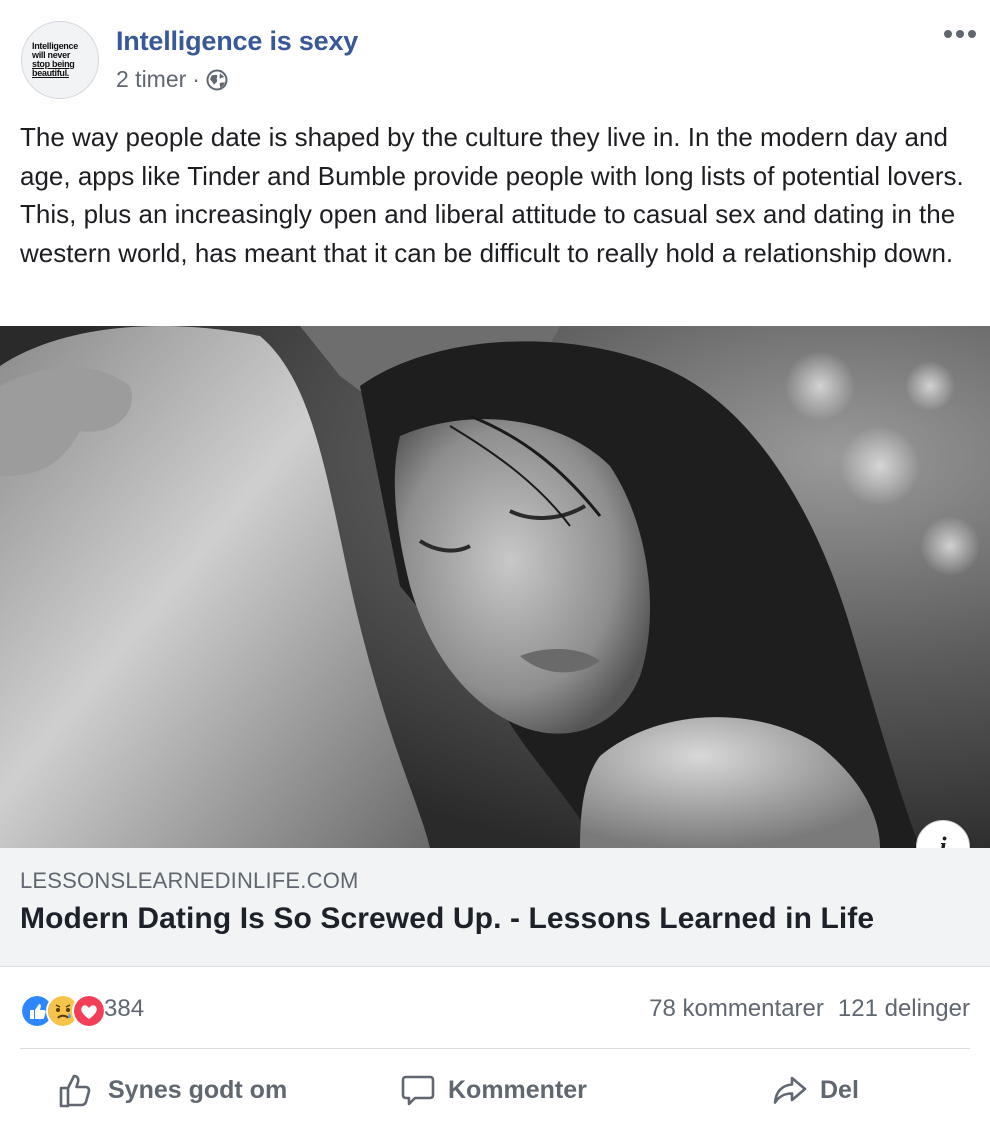 Image resolution: width=990 pixels, height=1128 pixels. I want to click on comment-label: Kommenter, so click(517, 1089).